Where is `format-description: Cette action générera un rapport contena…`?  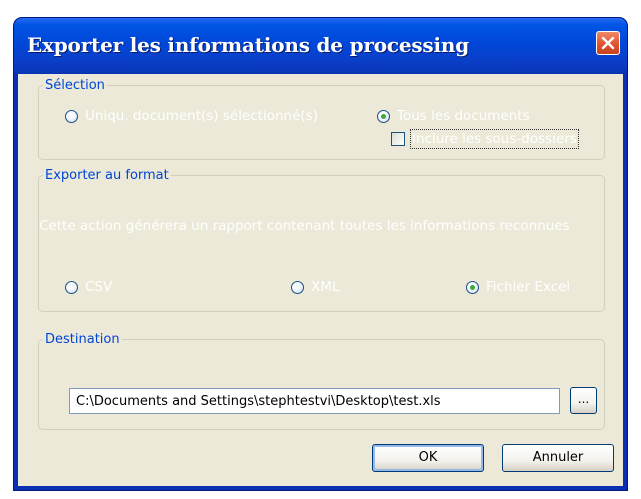 format-description: Cette action générera un rapport contena… is located at coordinates (304, 226).